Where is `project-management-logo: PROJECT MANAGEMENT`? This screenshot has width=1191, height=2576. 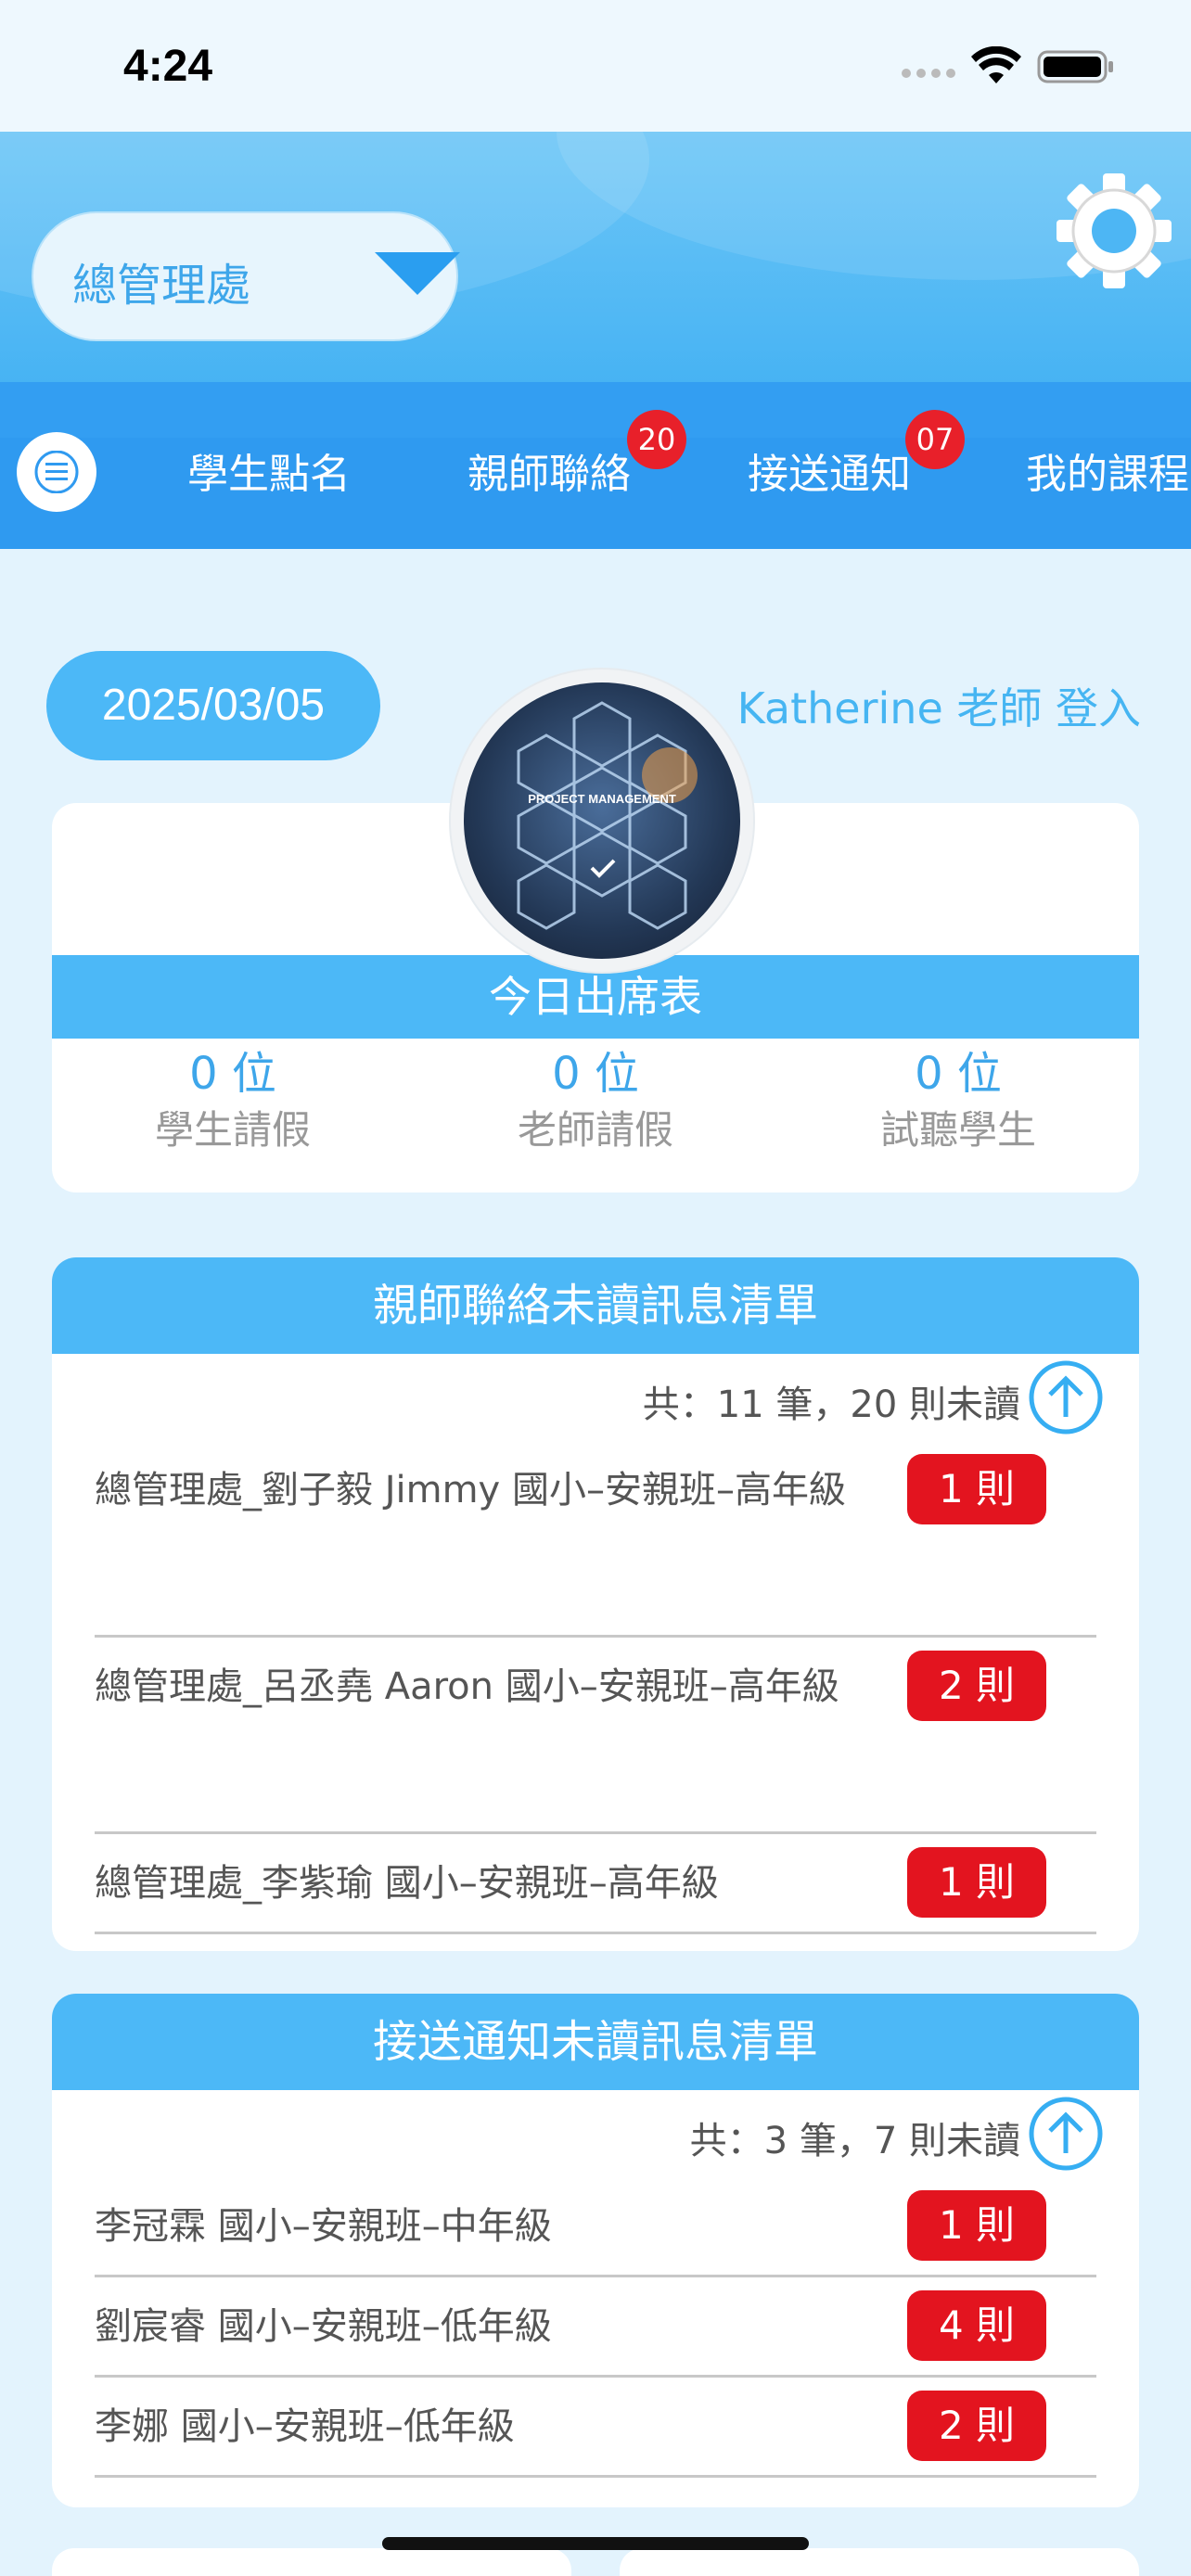 project-management-logo: PROJECT MANAGEMENT is located at coordinates (602, 821).